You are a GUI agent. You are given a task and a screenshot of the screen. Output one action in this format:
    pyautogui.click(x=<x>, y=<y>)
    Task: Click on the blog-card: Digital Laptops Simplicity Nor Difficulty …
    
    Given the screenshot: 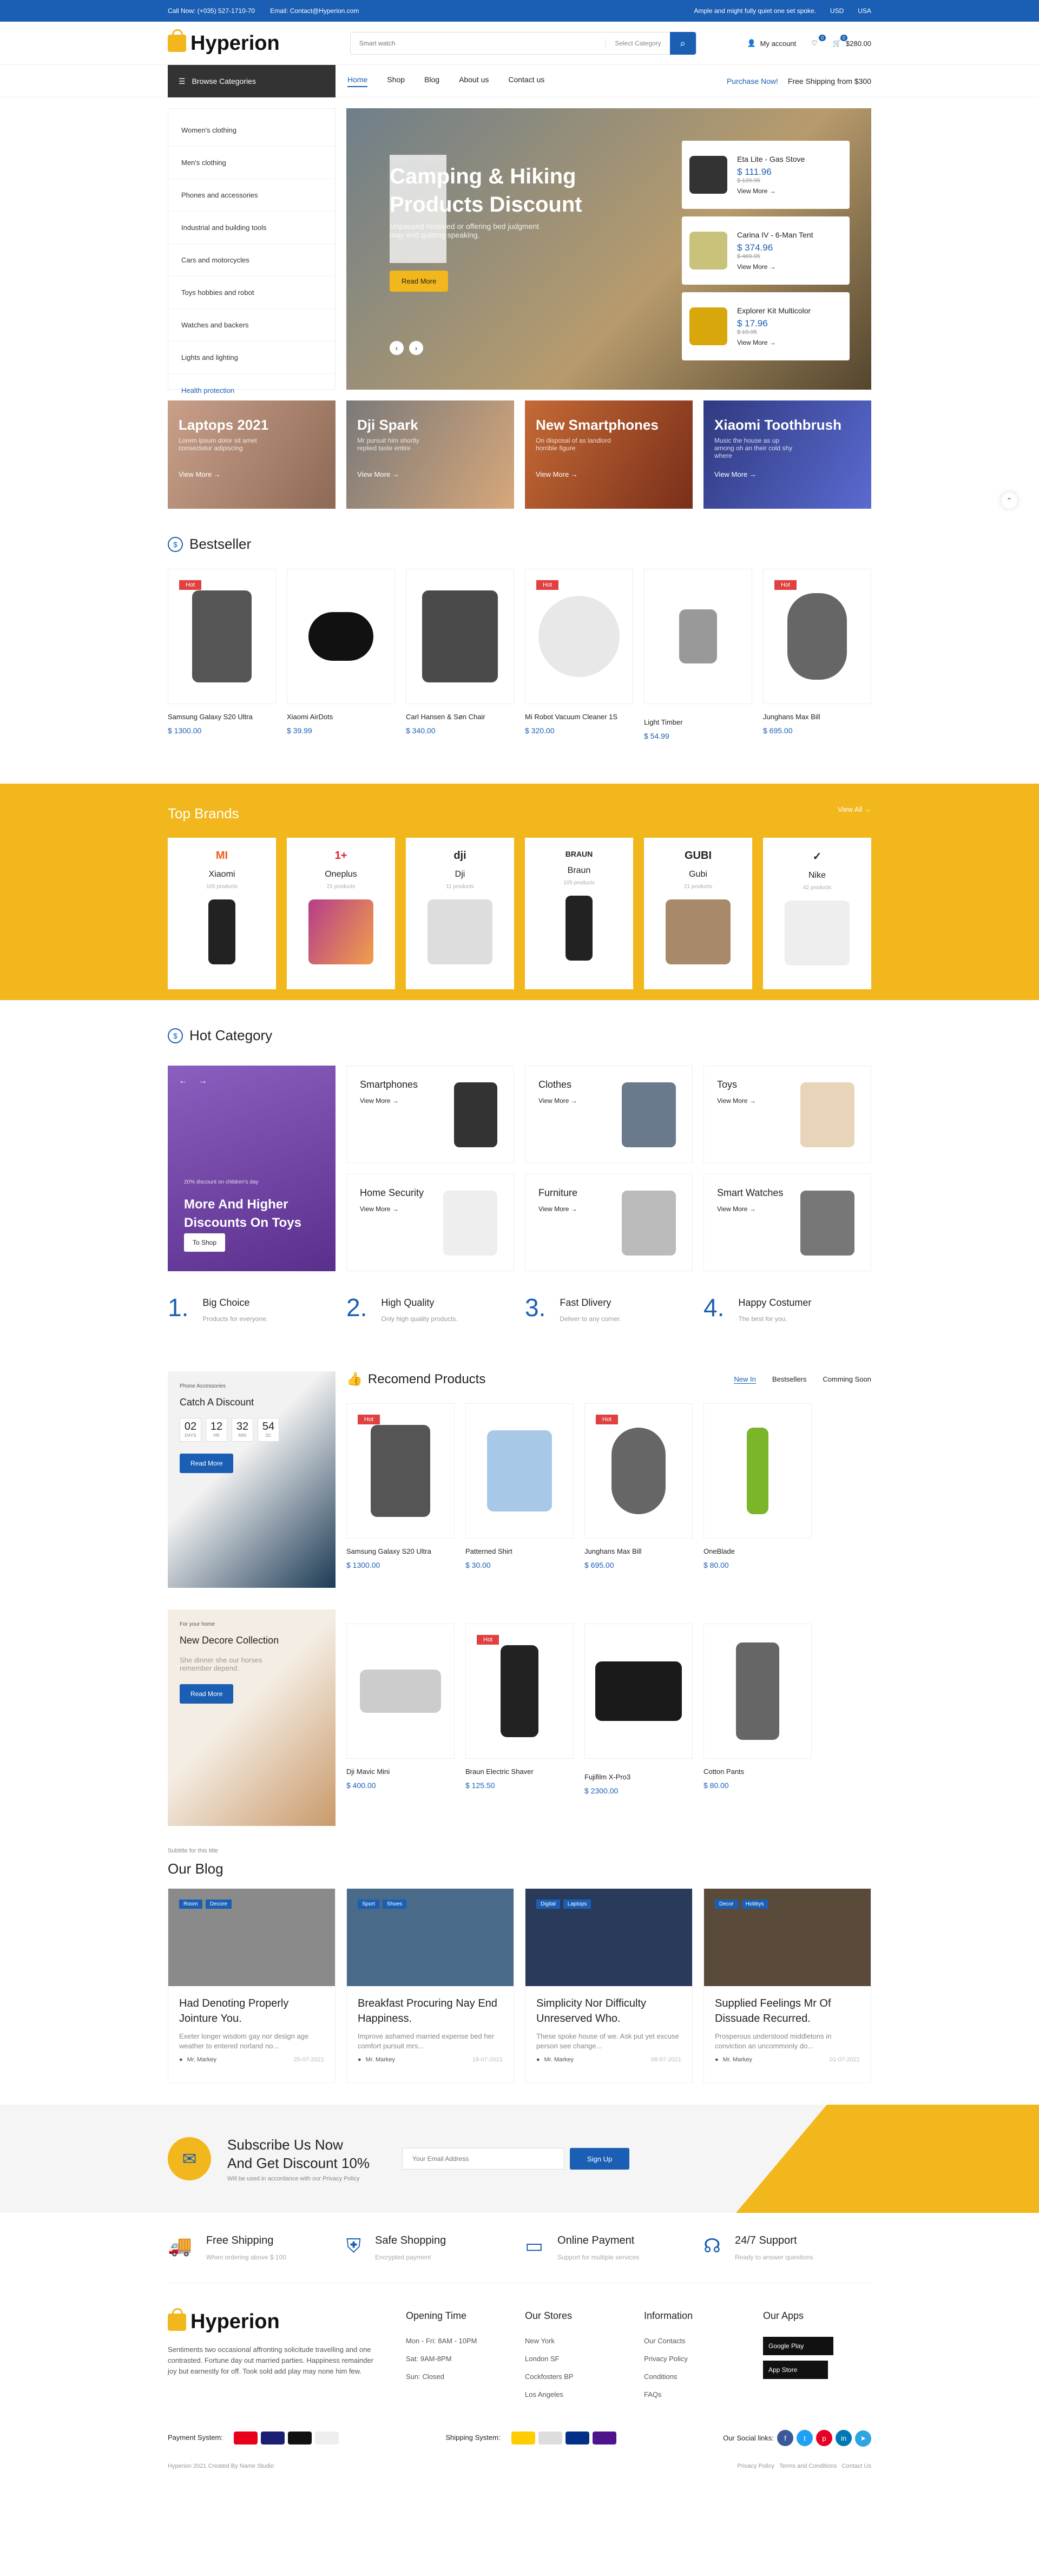 What is the action you would take?
    pyautogui.click(x=609, y=1985)
    